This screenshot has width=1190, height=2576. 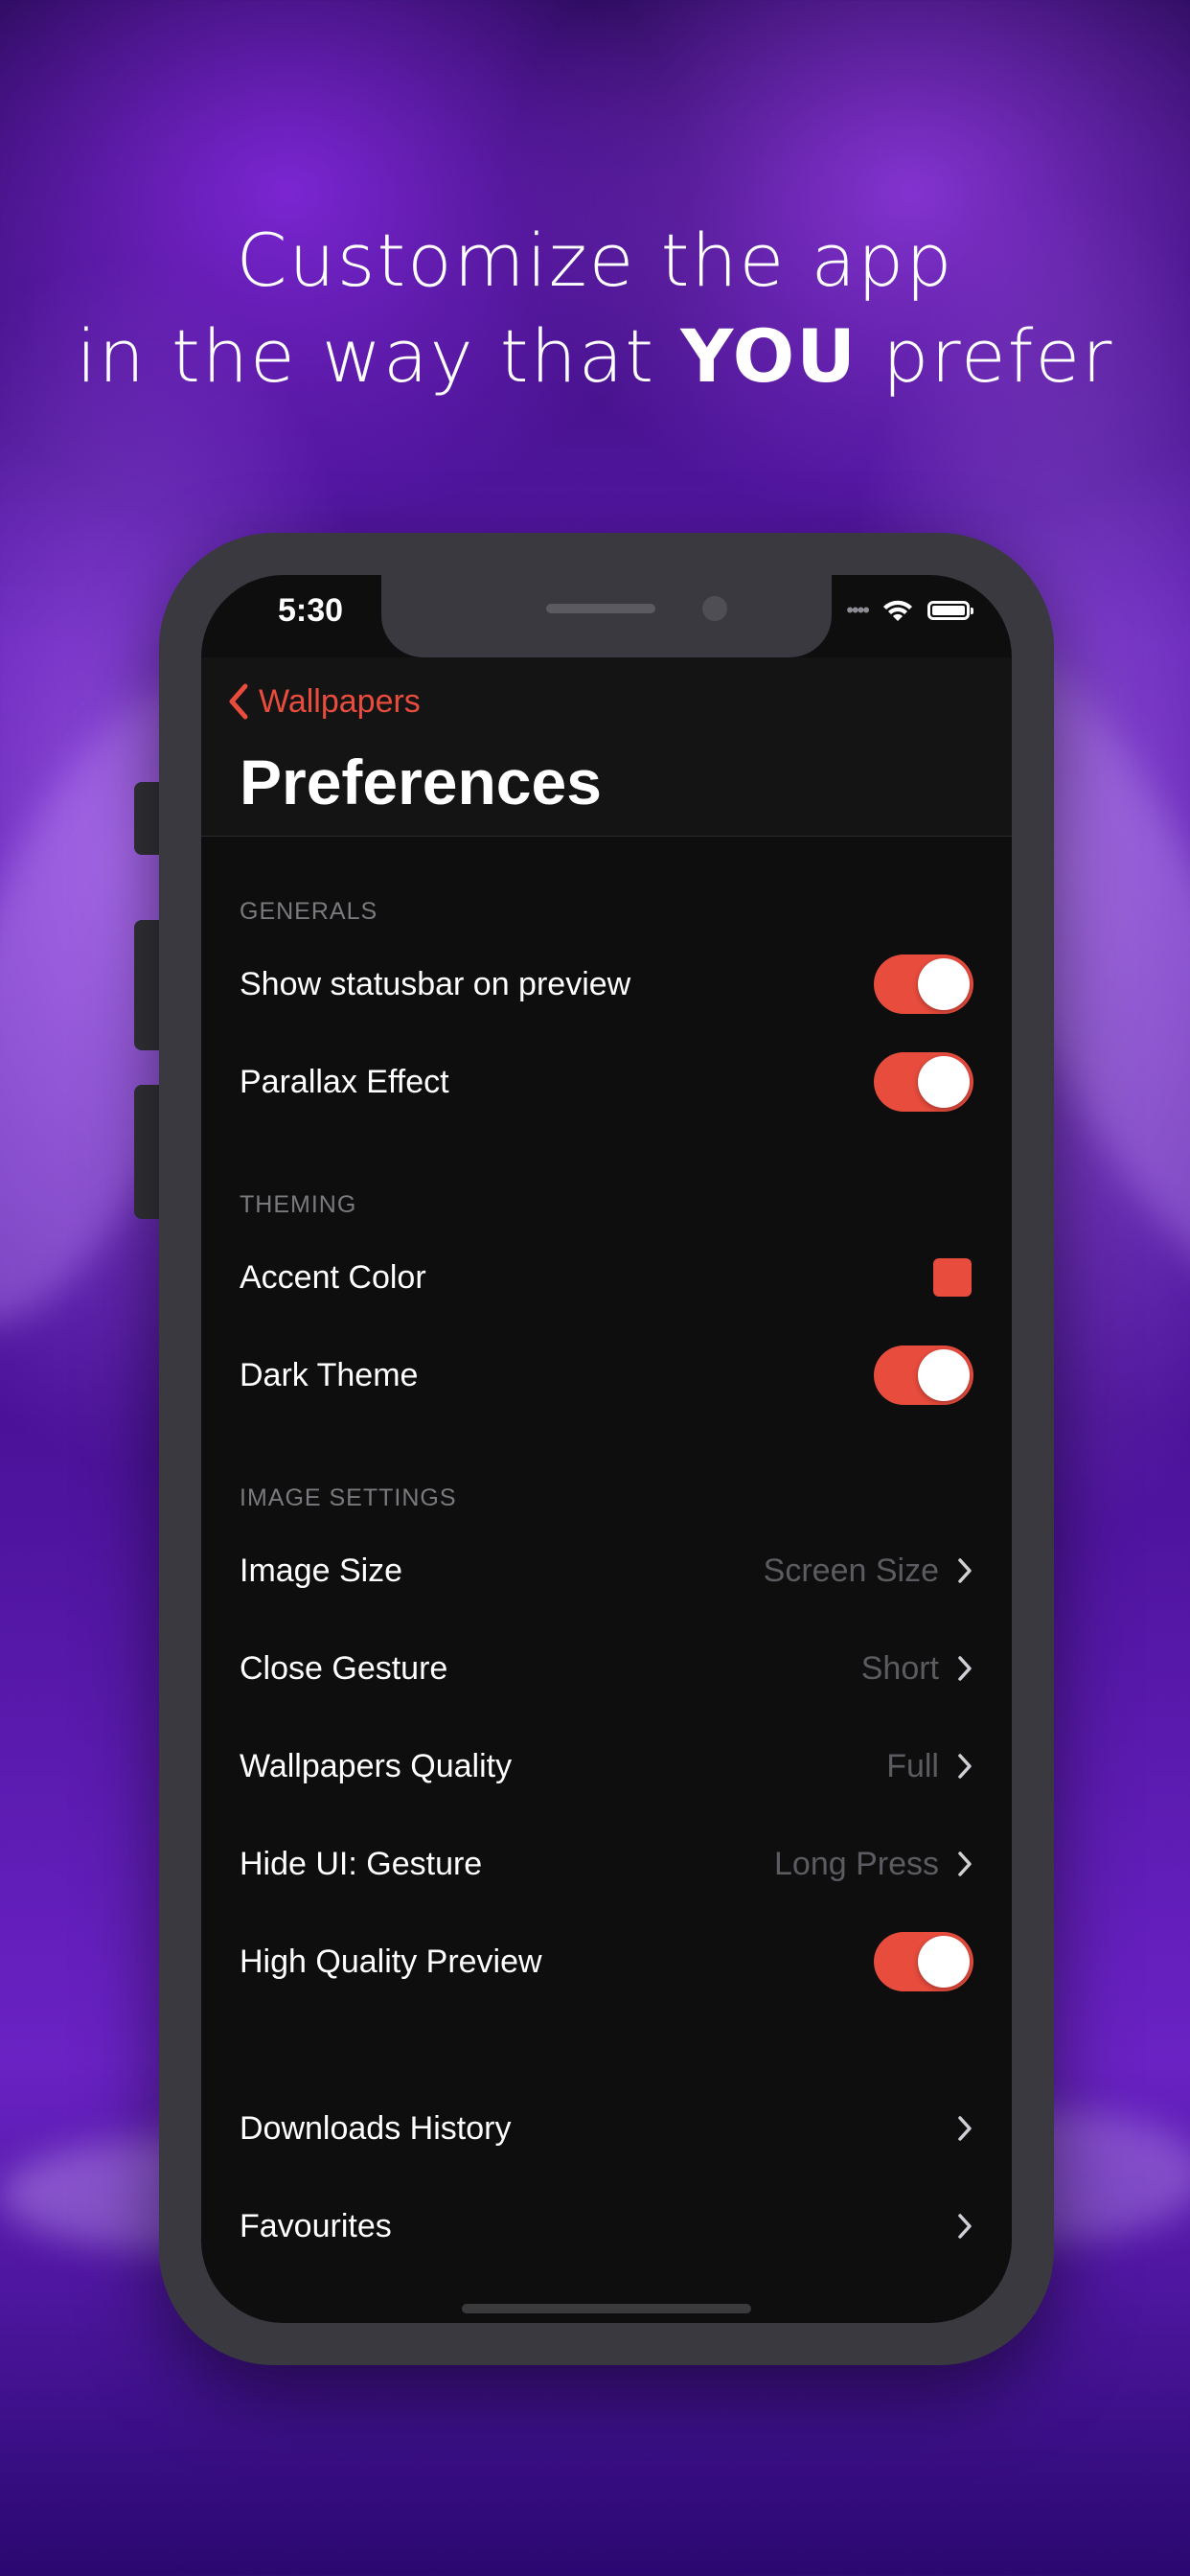 I want to click on setting-label: Show statusbar on preview, so click(x=436, y=983).